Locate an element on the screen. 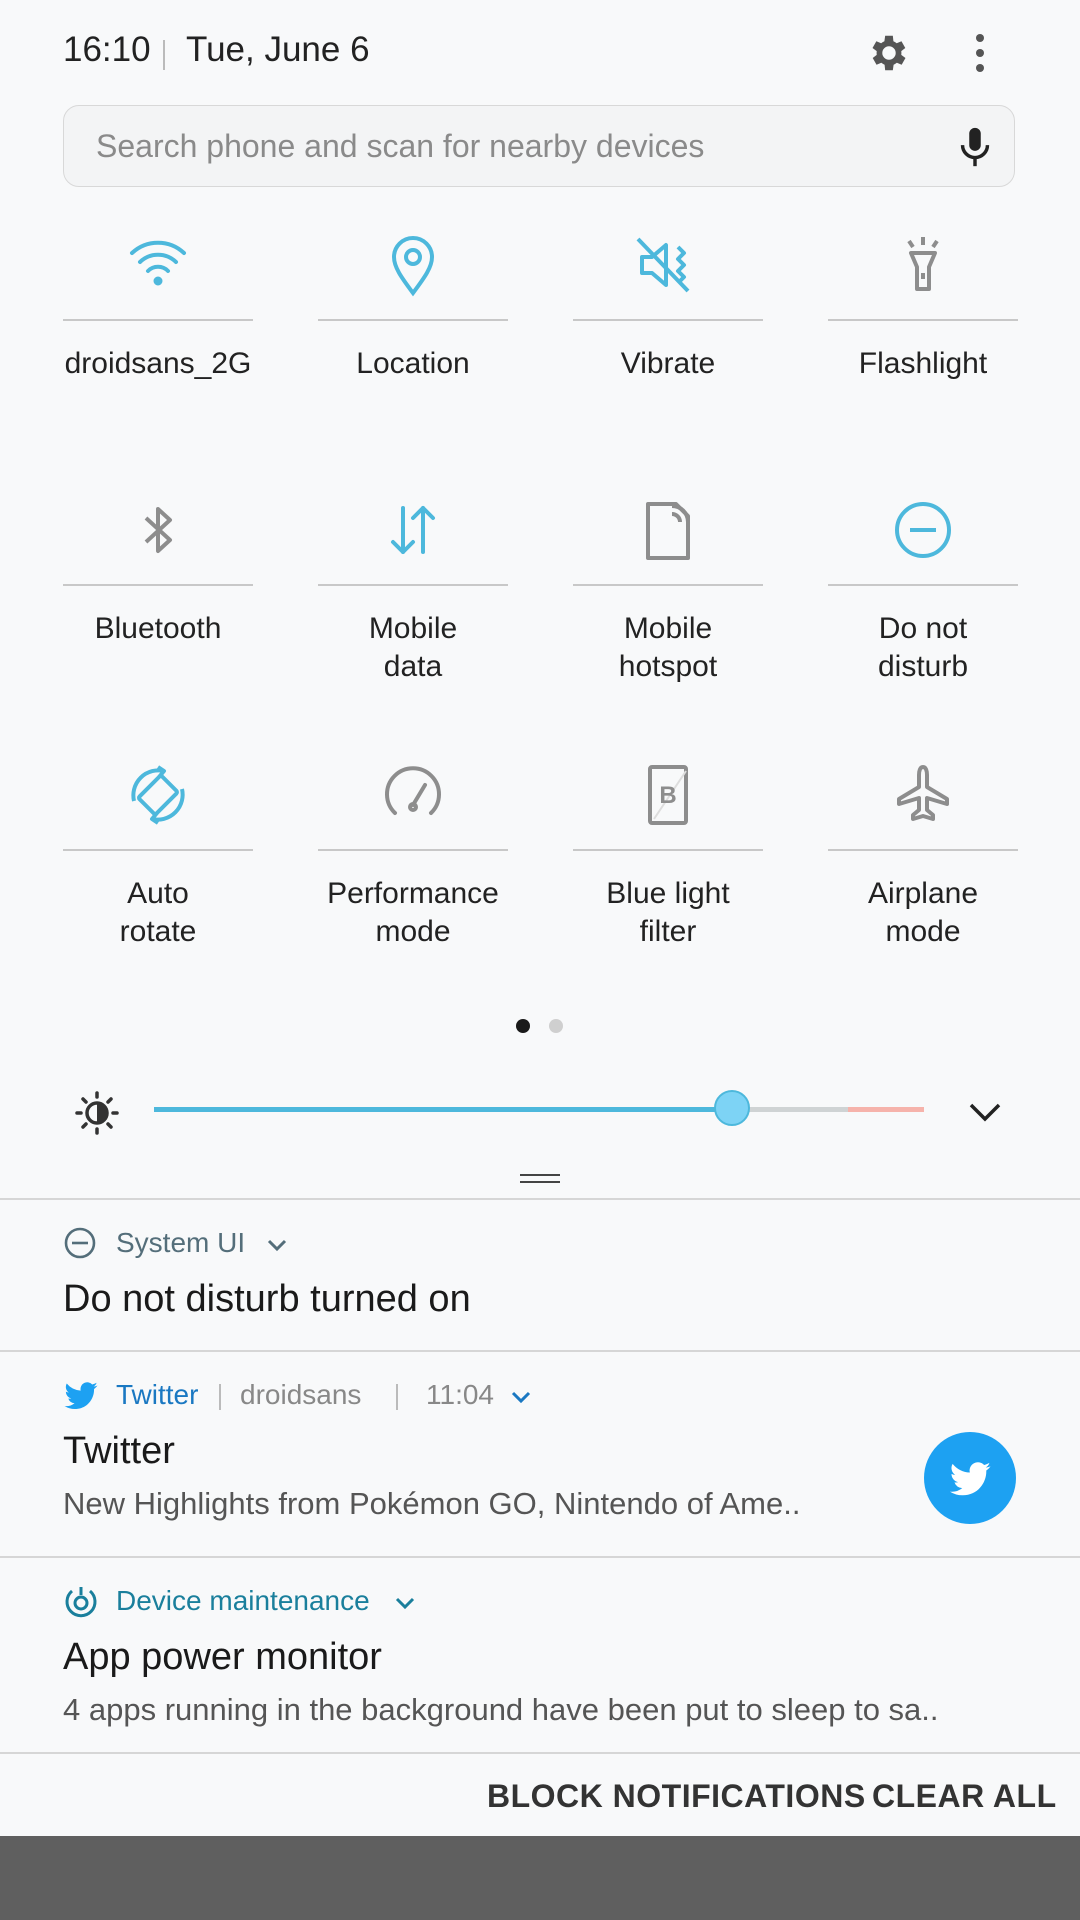 This screenshot has height=1920, width=1080. flashlight-icon is located at coordinates (923, 265).